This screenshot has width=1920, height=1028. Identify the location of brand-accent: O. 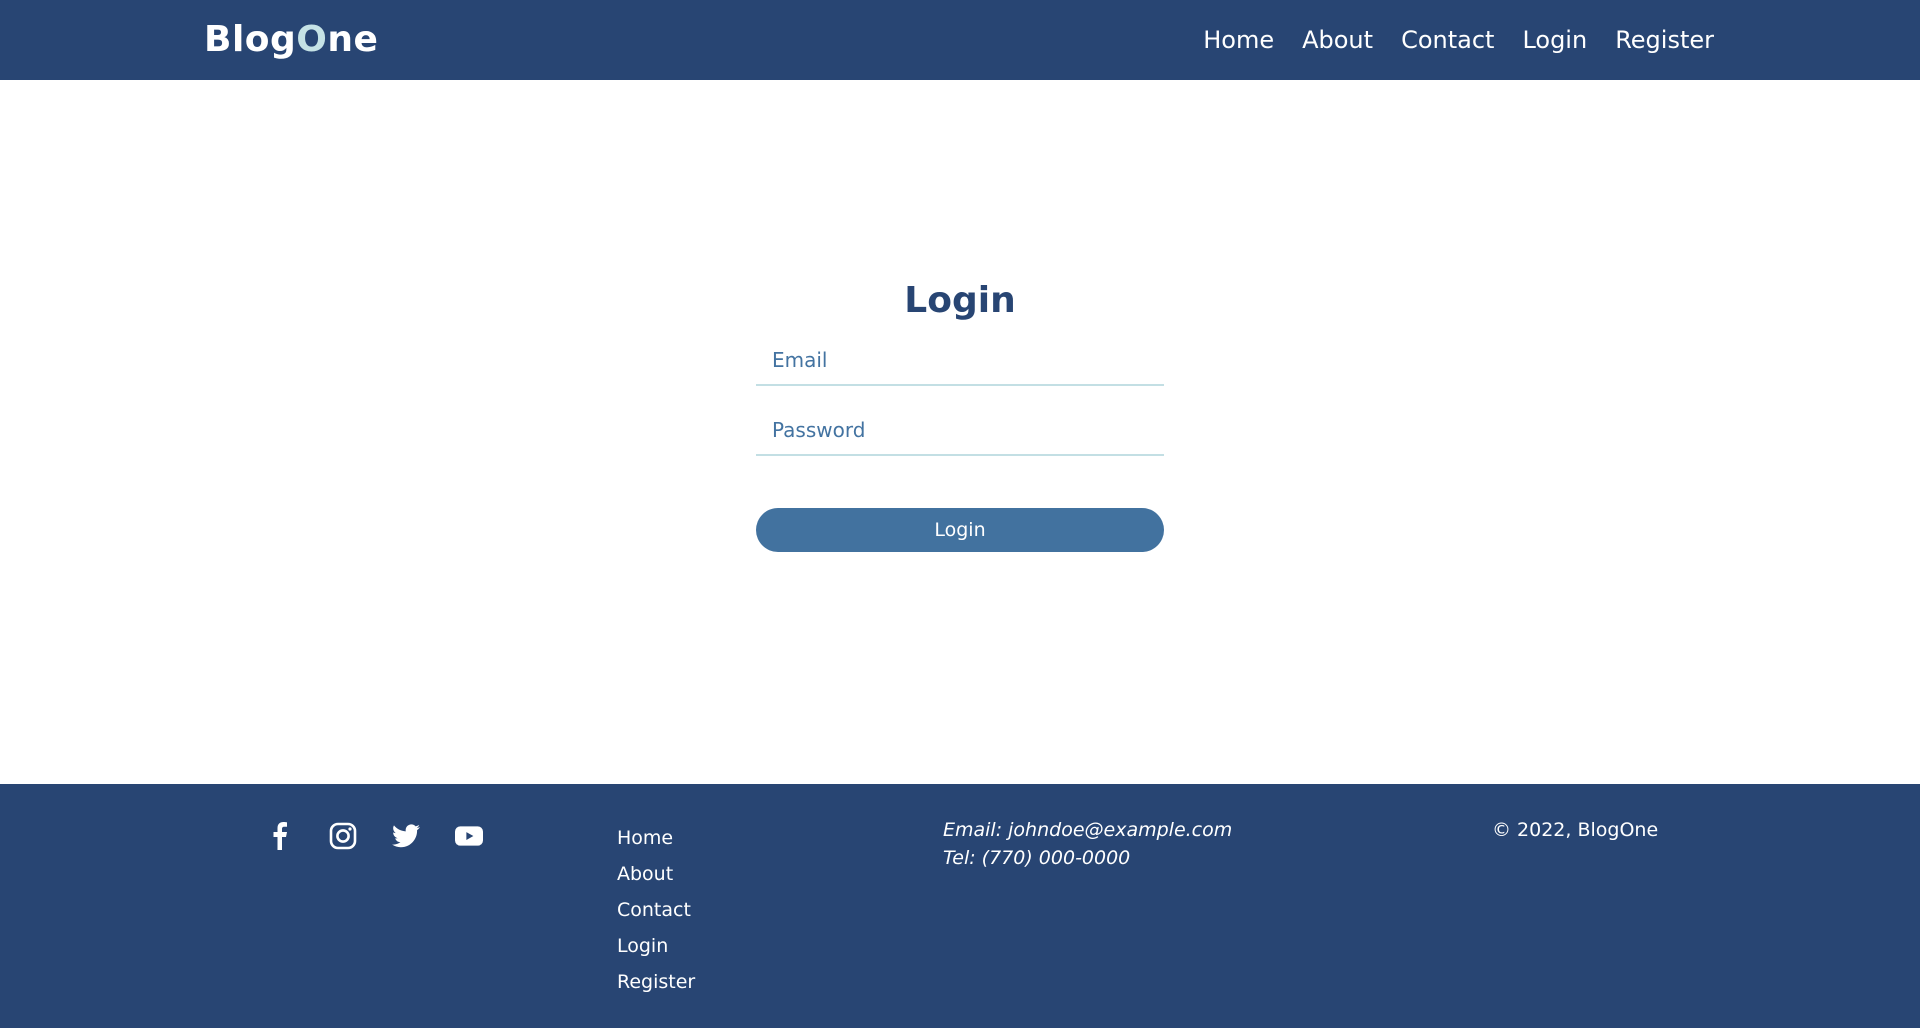
(312, 39).